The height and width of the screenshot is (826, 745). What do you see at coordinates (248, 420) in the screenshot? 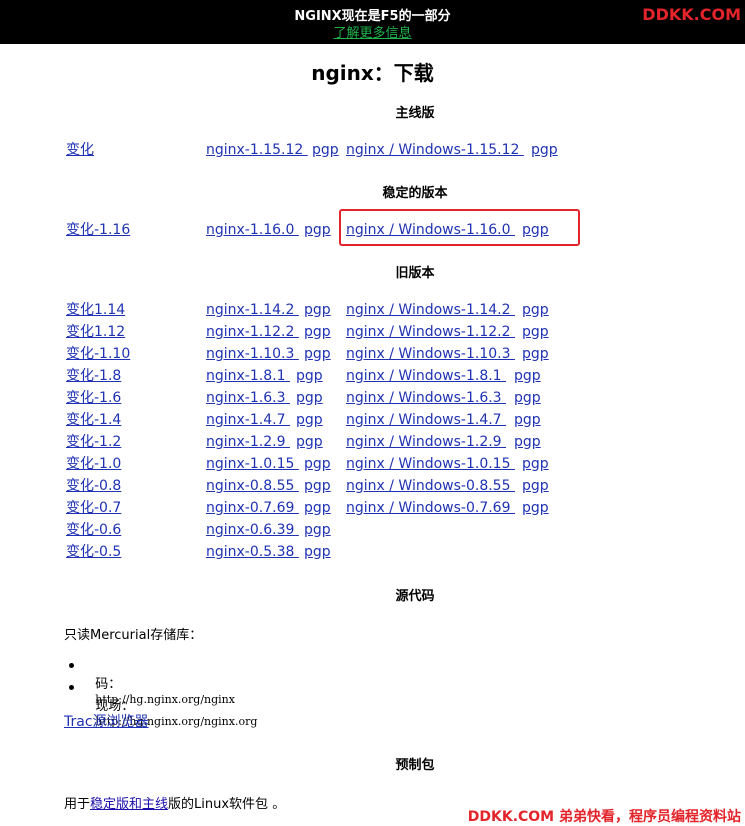
I see `source-download-link: nginx-1.4.7` at bounding box center [248, 420].